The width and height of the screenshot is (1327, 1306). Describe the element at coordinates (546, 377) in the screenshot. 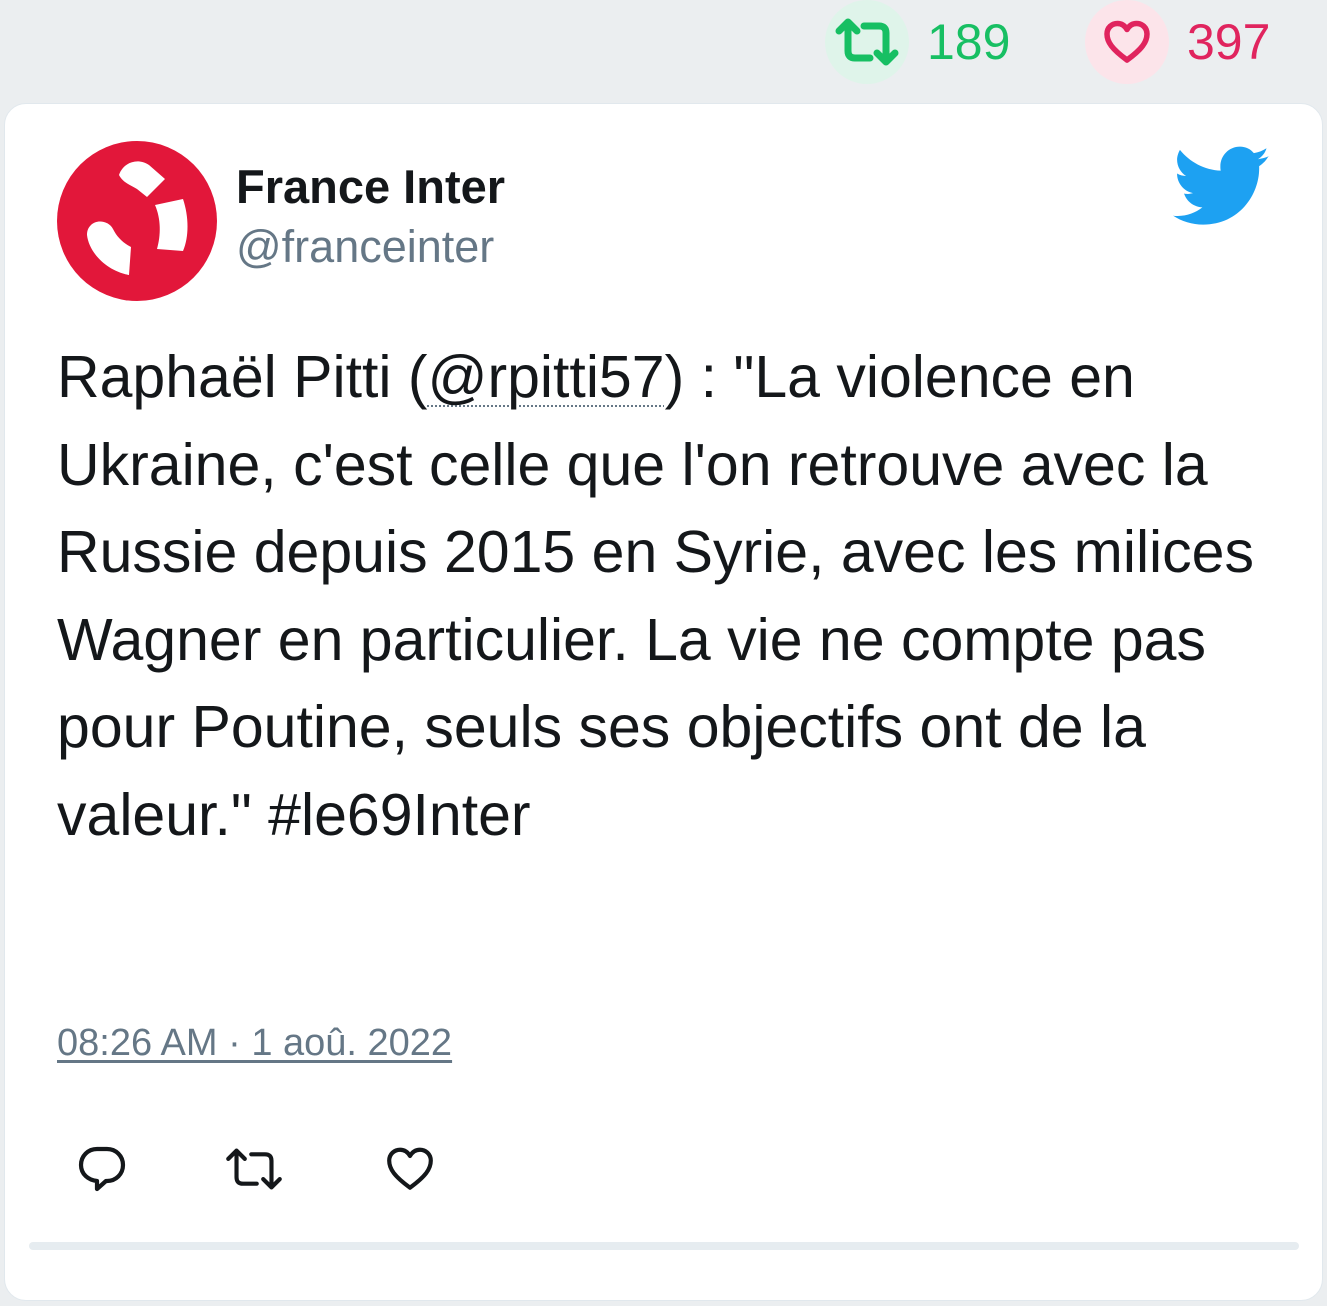

I see `mention-link: @rpitti57` at that location.